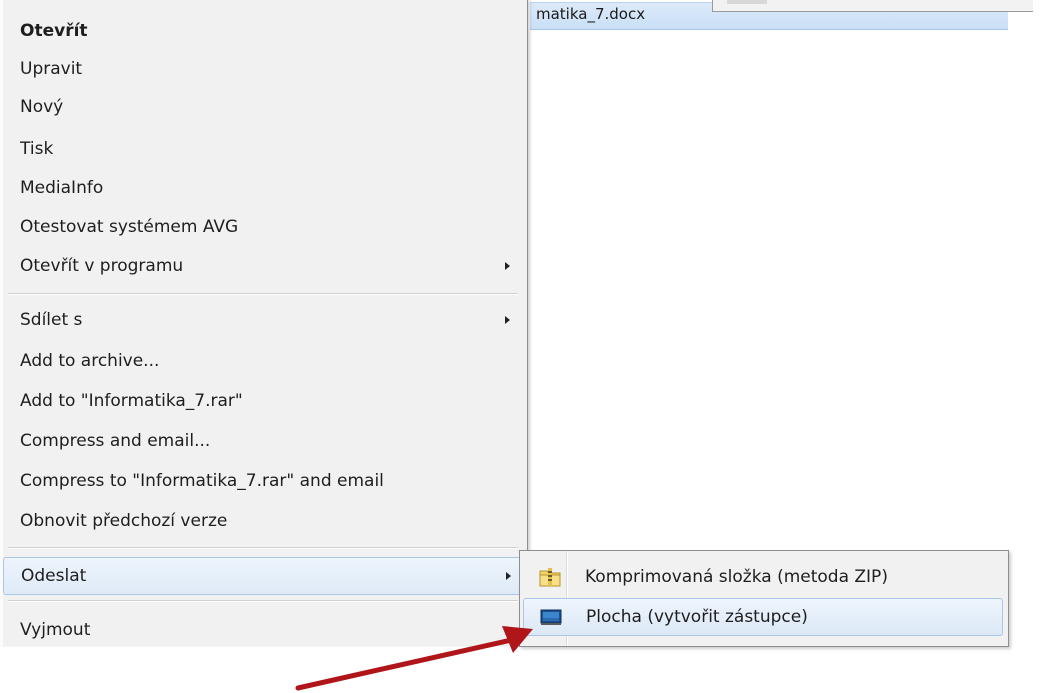  What do you see at coordinates (414, 658) in the screenshot?
I see `annotation-arrow-icon` at bounding box center [414, 658].